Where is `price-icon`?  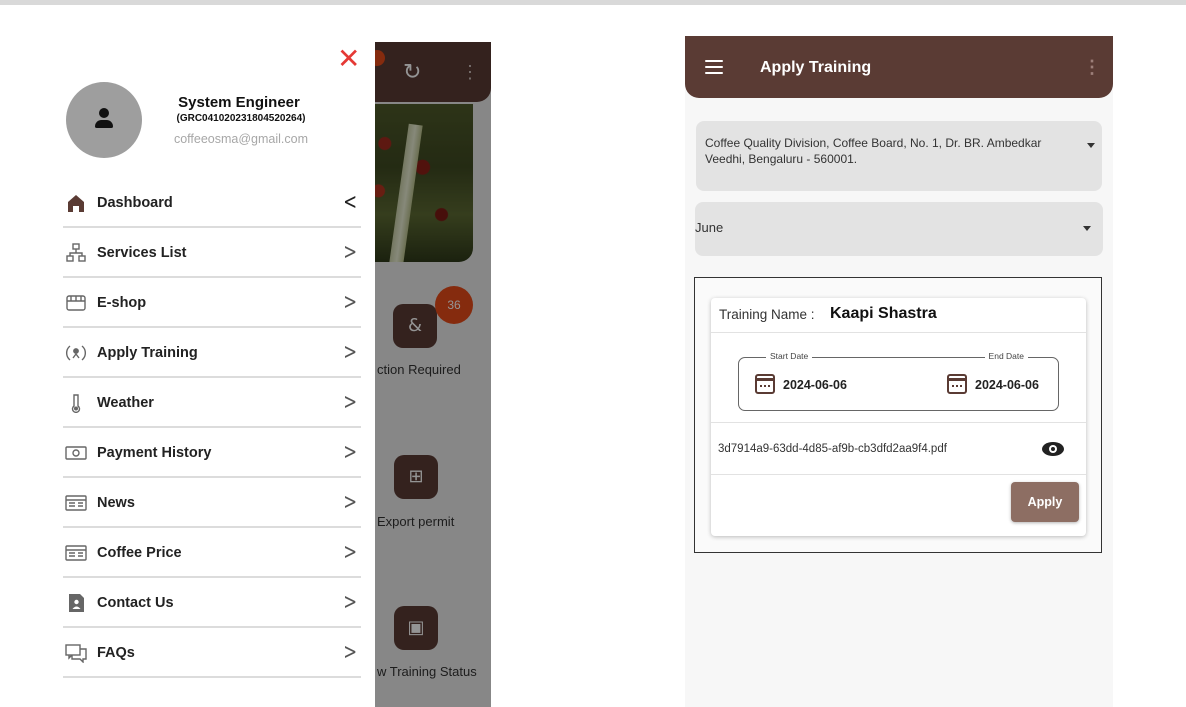 price-icon is located at coordinates (76, 553).